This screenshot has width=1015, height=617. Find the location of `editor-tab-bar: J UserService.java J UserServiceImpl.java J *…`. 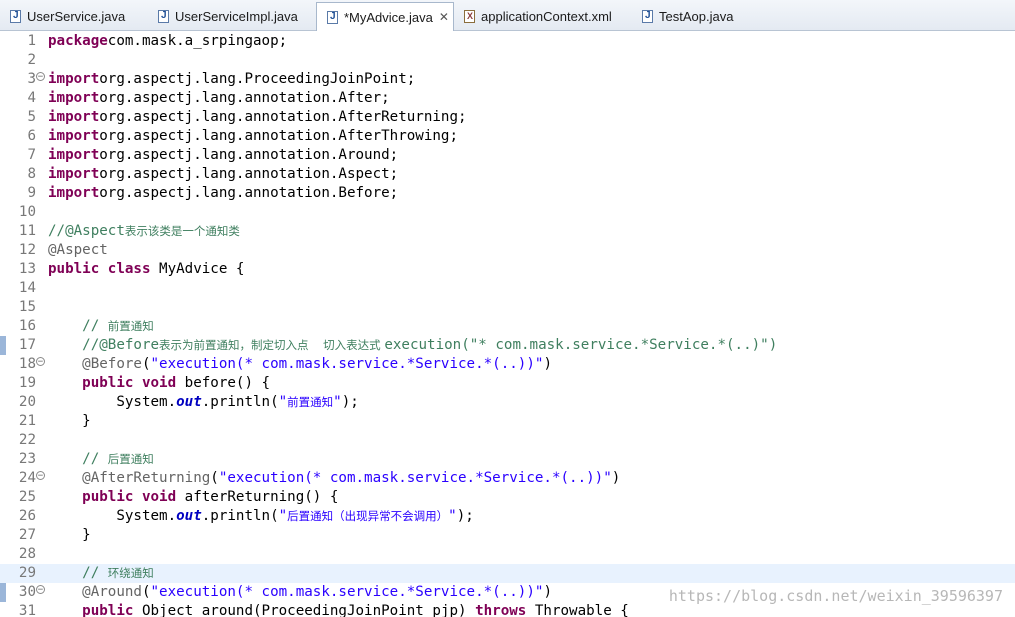

editor-tab-bar: J UserService.java J UserServiceImpl.java J *… is located at coordinates (507, 15).